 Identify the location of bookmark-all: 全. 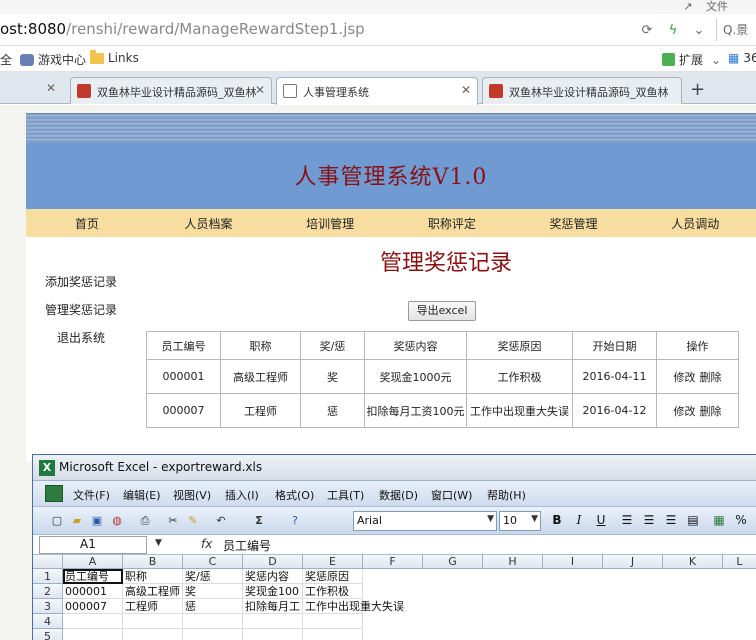
(6, 59).